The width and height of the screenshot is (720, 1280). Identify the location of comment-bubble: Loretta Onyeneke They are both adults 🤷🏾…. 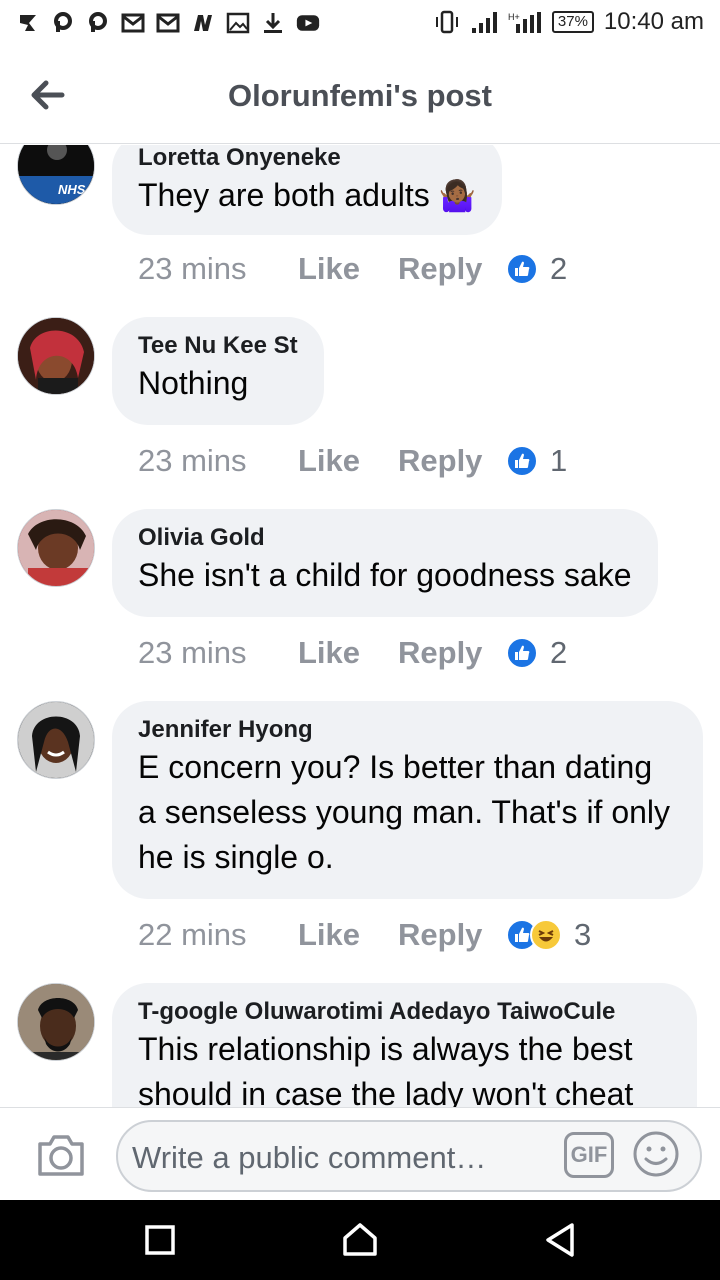
(307, 190).